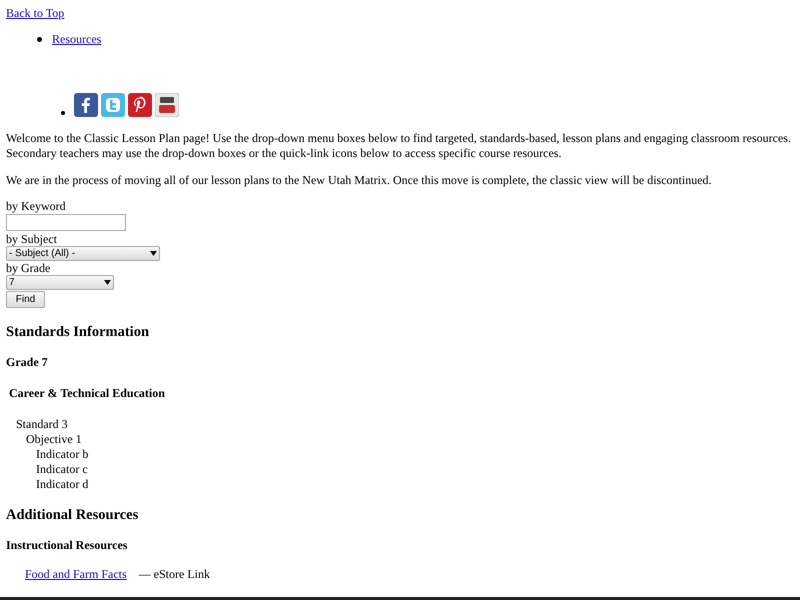  I want to click on resource-note: — eStore Link, so click(174, 574).